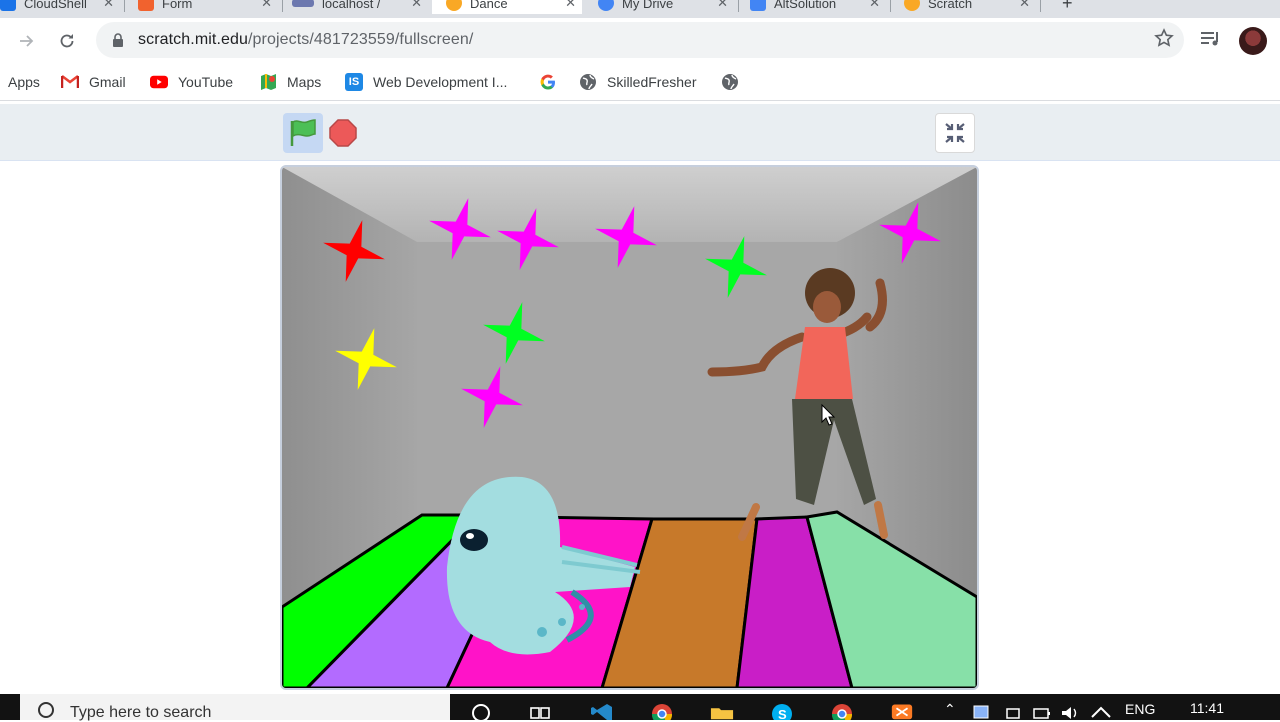 The width and height of the screenshot is (1280, 722). Describe the element at coordinates (482, 711) in the screenshot. I see `cortana-icon` at that location.